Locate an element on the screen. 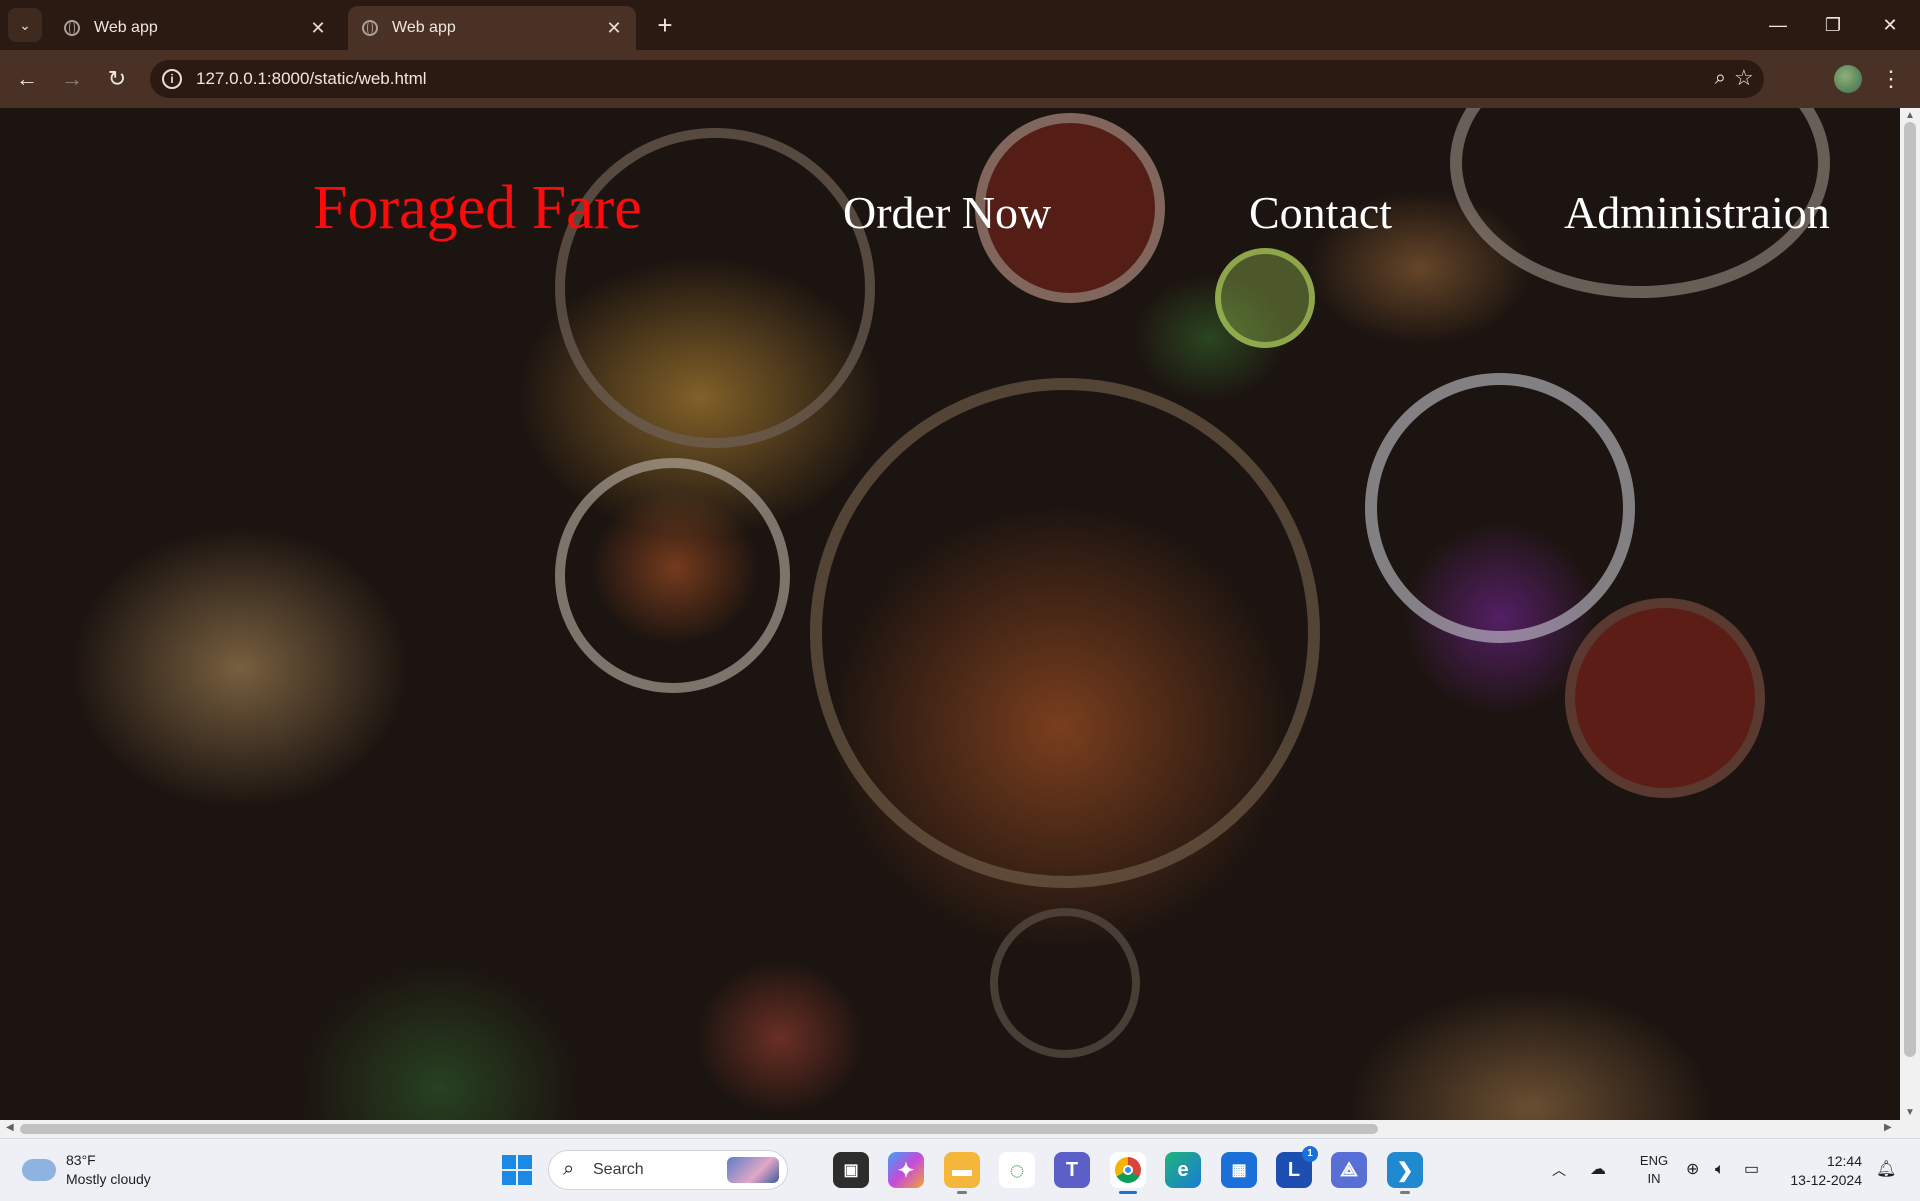 This screenshot has height=1201, width=1920. scroll-down-arrow-icon: ▼ is located at coordinates (1910, 1112).